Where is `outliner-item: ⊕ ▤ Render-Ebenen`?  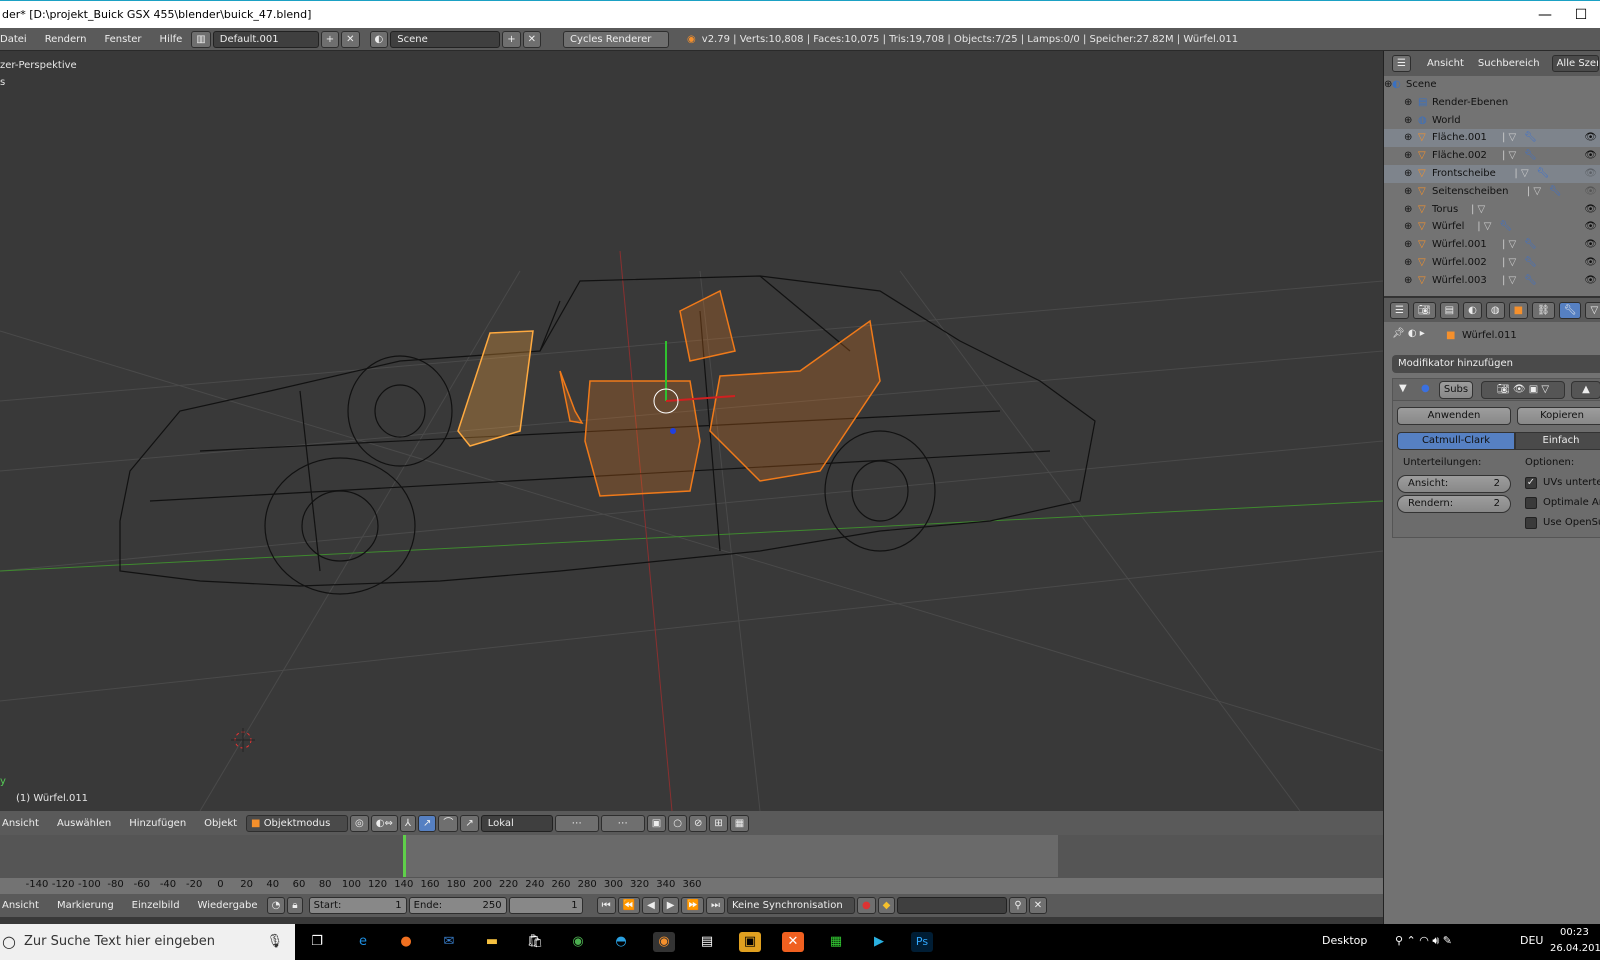
outliner-item: ⊕ ▤ Render-Ebenen is located at coordinates (1492, 103).